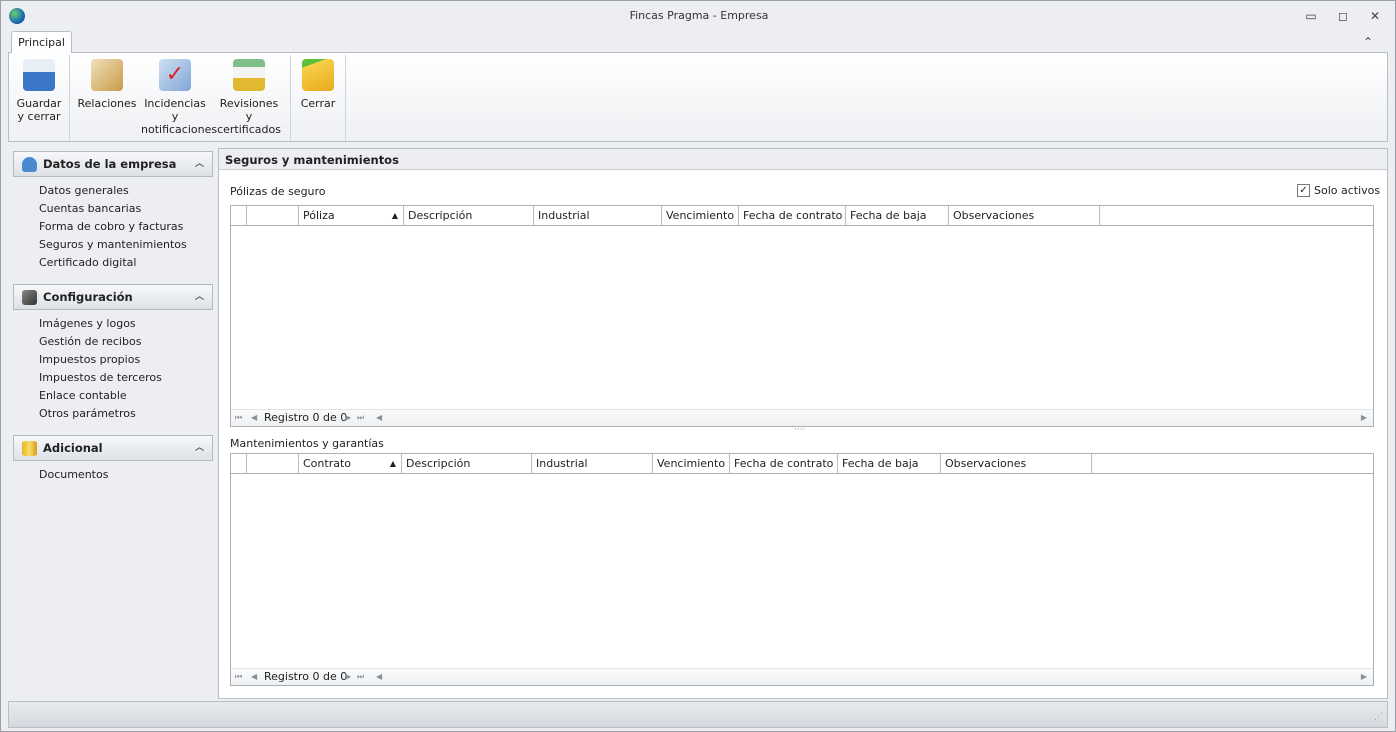 This screenshot has height=732, width=1396. What do you see at coordinates (175, 75) in the screenshot?
I see `notification-check-icon: ✓` at bounding box center [175, 75].